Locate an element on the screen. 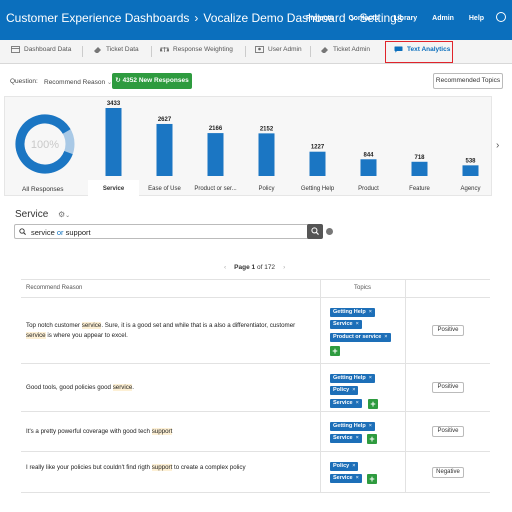 Image resolution: width=512 pixels, height=512 pixels. donut-value-label: 100% is located at coordinates (45, 145).